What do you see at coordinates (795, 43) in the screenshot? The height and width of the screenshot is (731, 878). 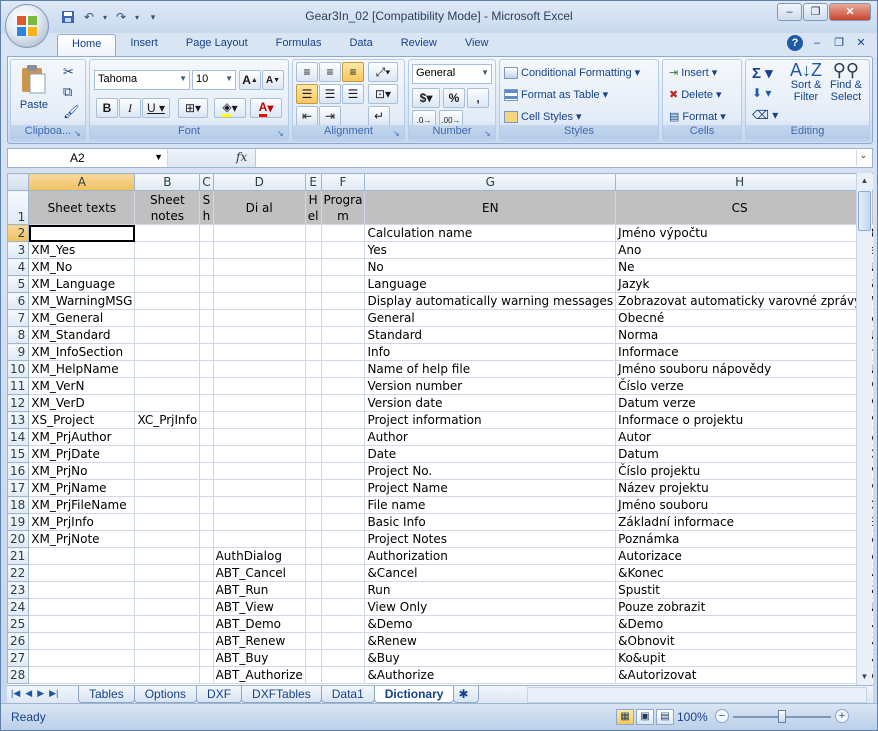 I see `help-icon: ?` at bounding box center [795, 43].